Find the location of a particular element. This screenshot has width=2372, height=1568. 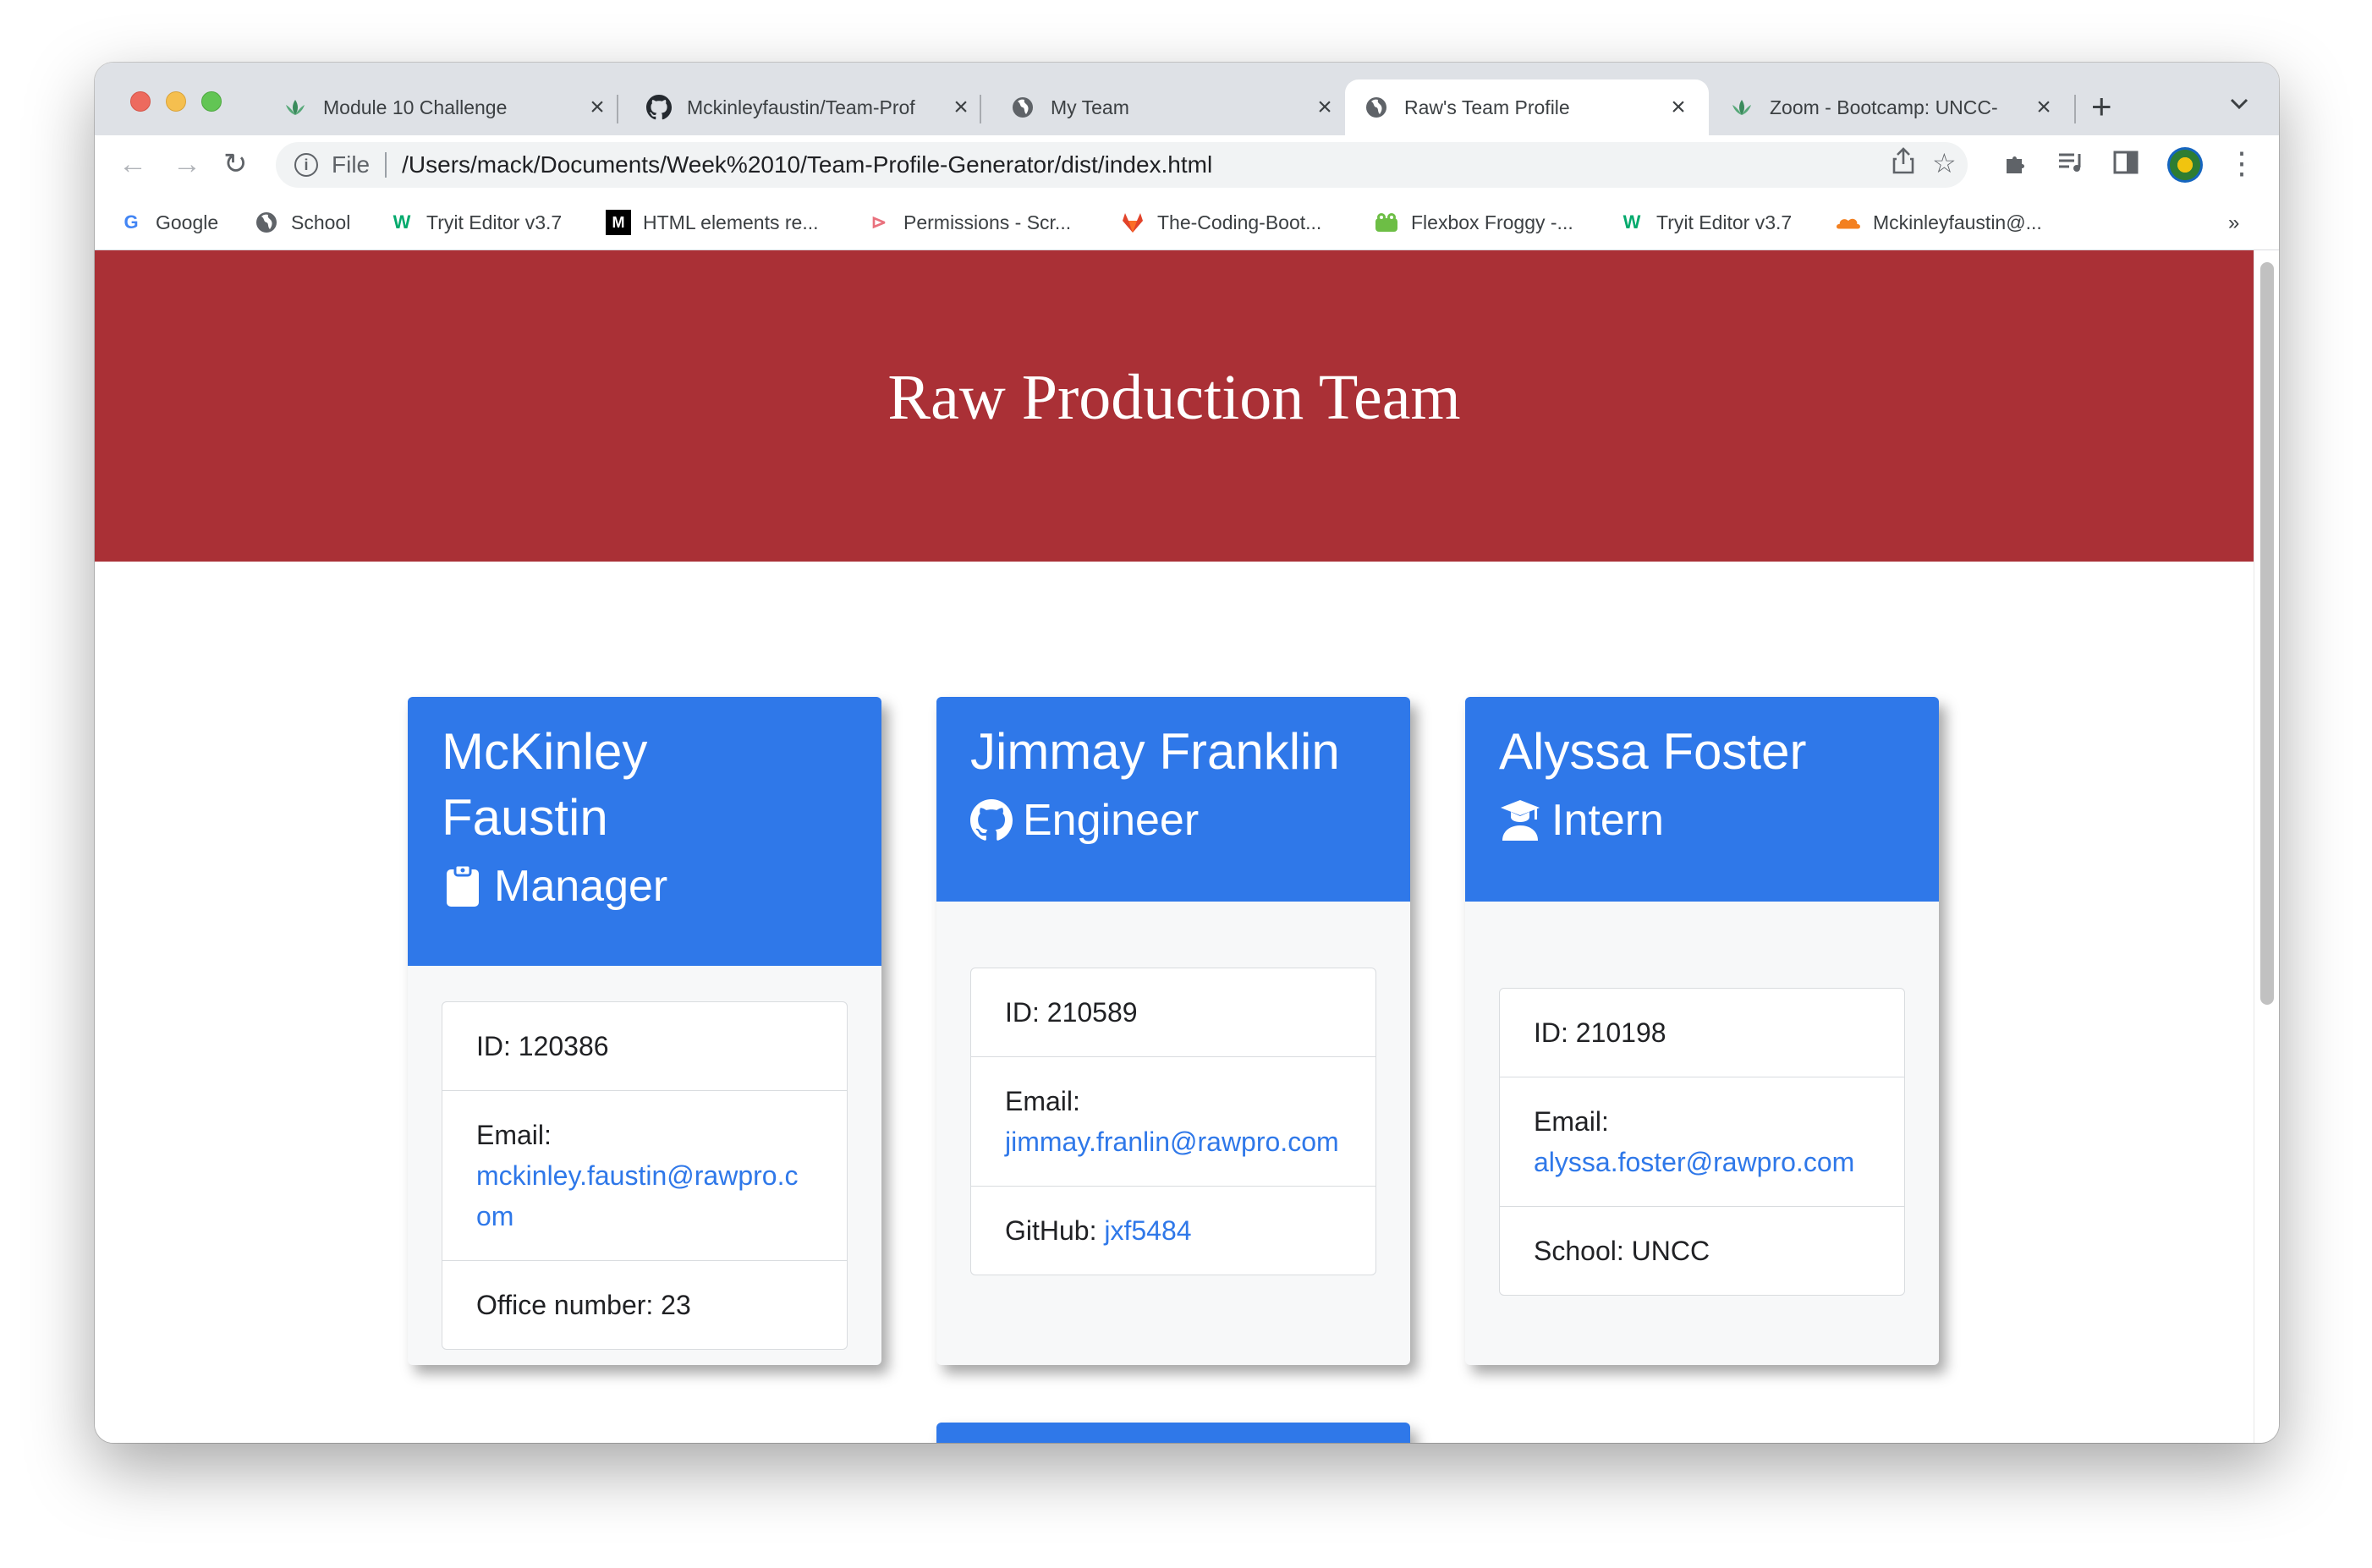

employee-role: Manager is located at coordinates (645, 886).